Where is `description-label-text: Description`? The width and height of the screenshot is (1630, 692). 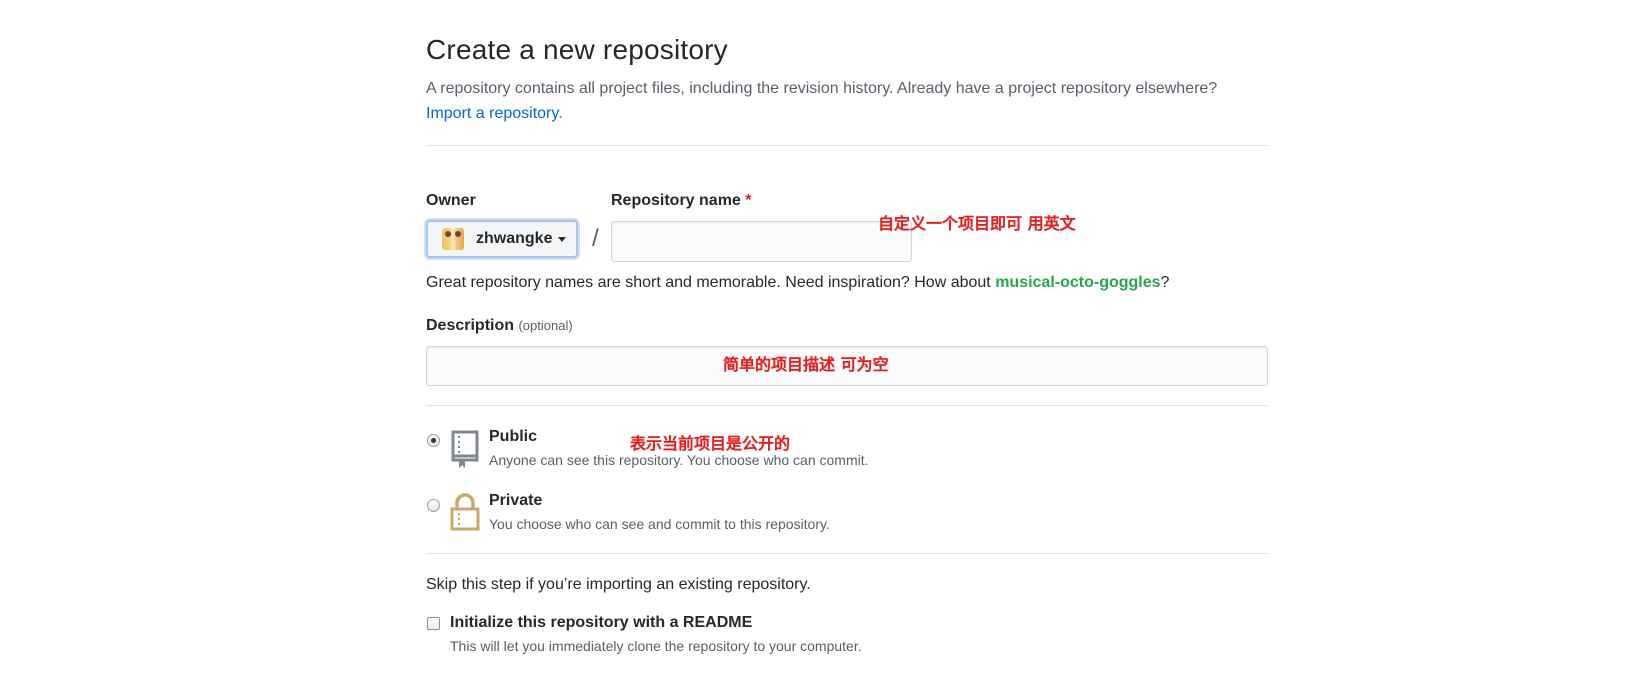
description-label-text: Description is located at coordinates (470, 325).